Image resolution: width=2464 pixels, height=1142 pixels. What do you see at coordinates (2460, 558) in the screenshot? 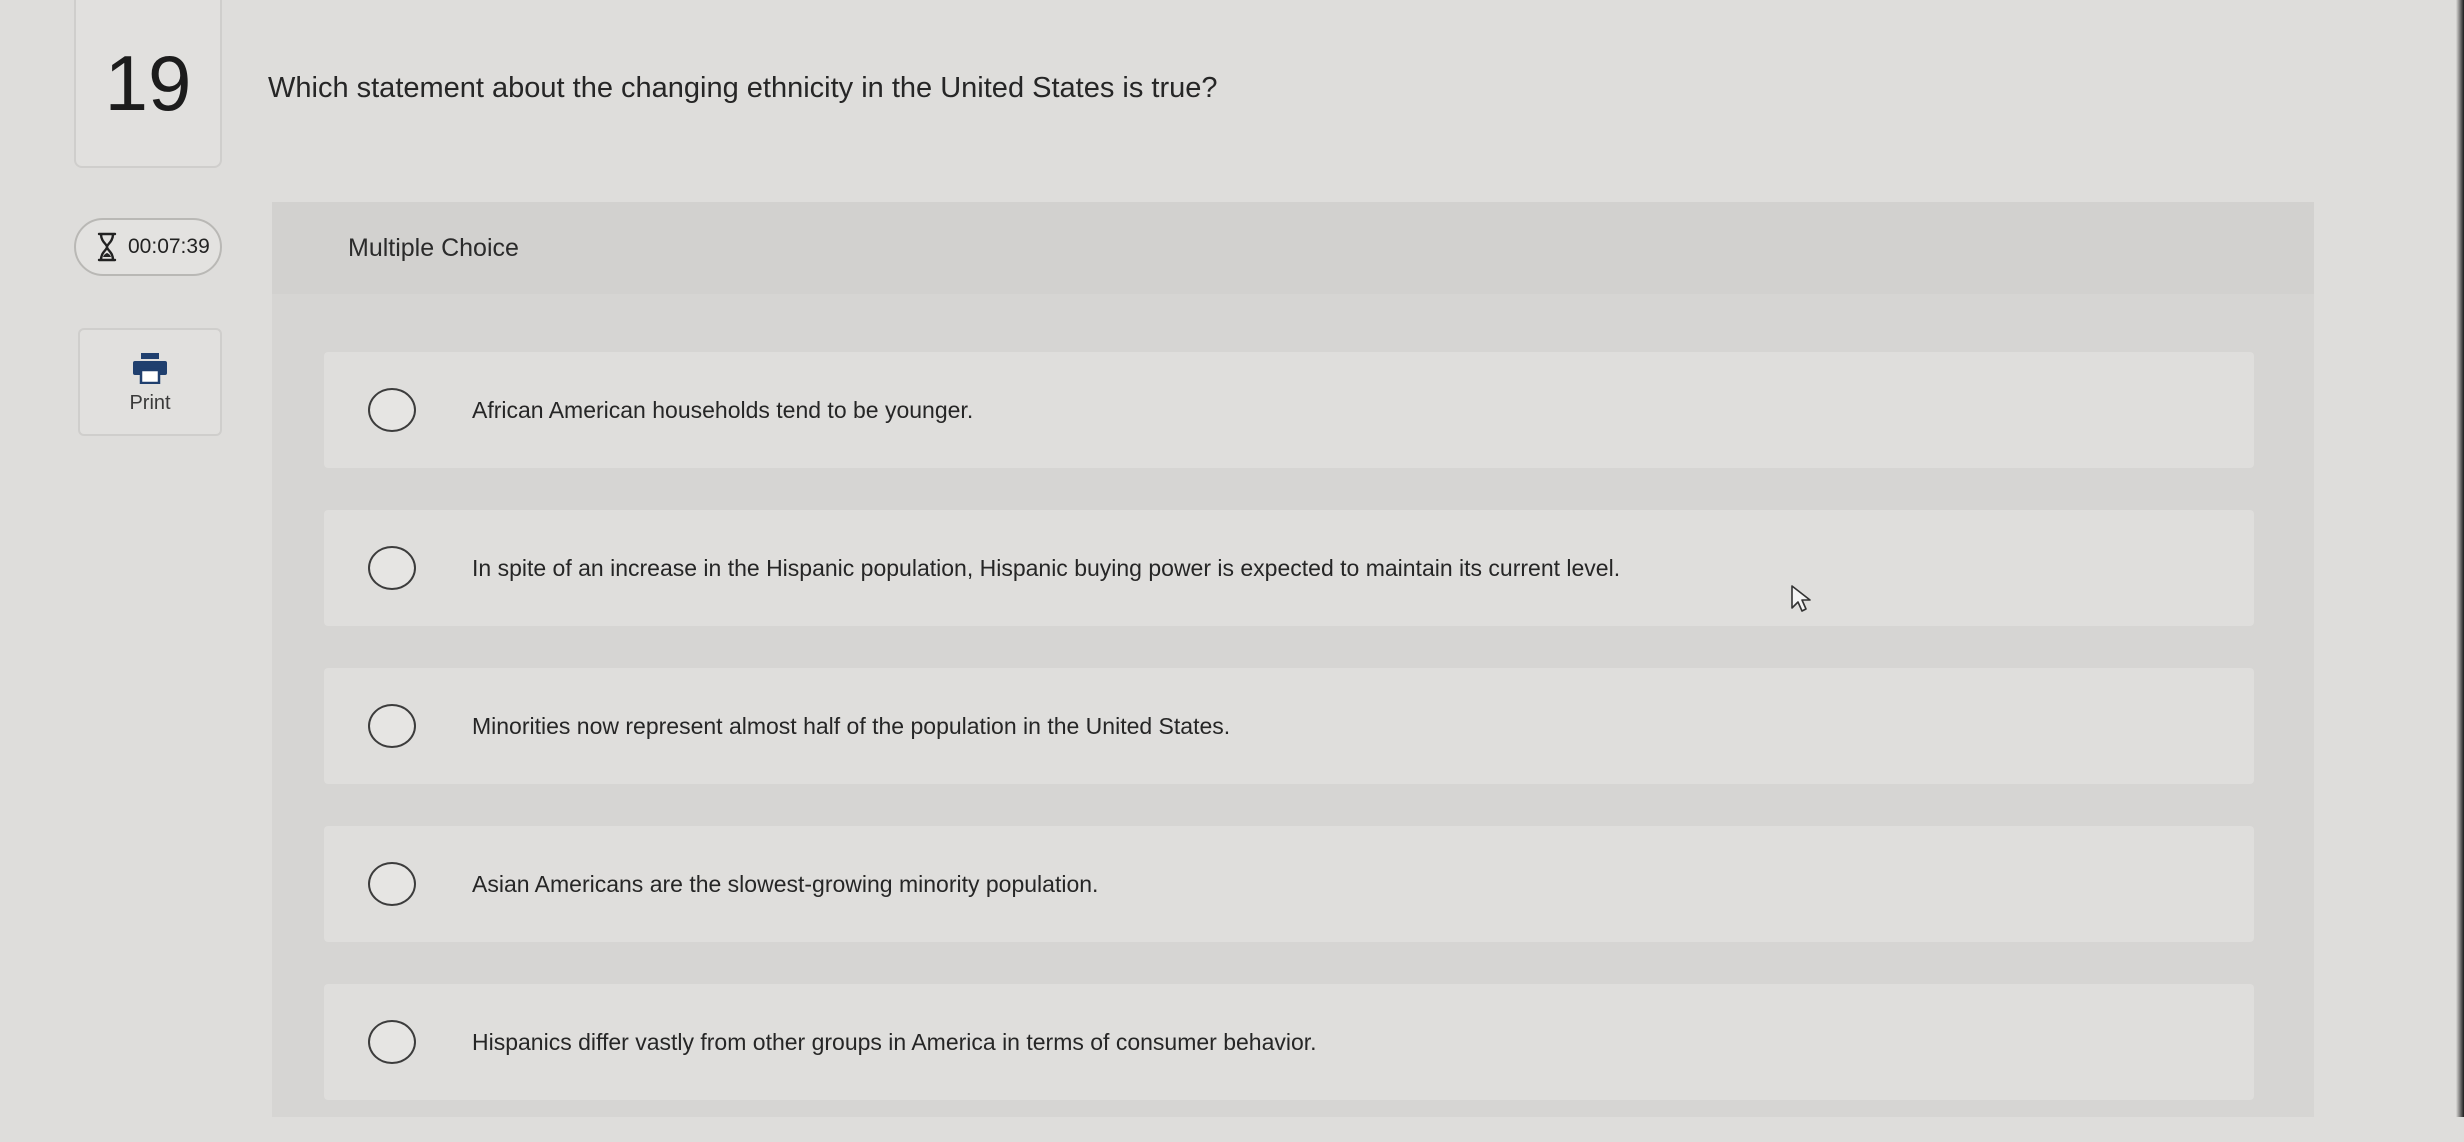
I see `screen-edge` at bounding box center [2460, 558].